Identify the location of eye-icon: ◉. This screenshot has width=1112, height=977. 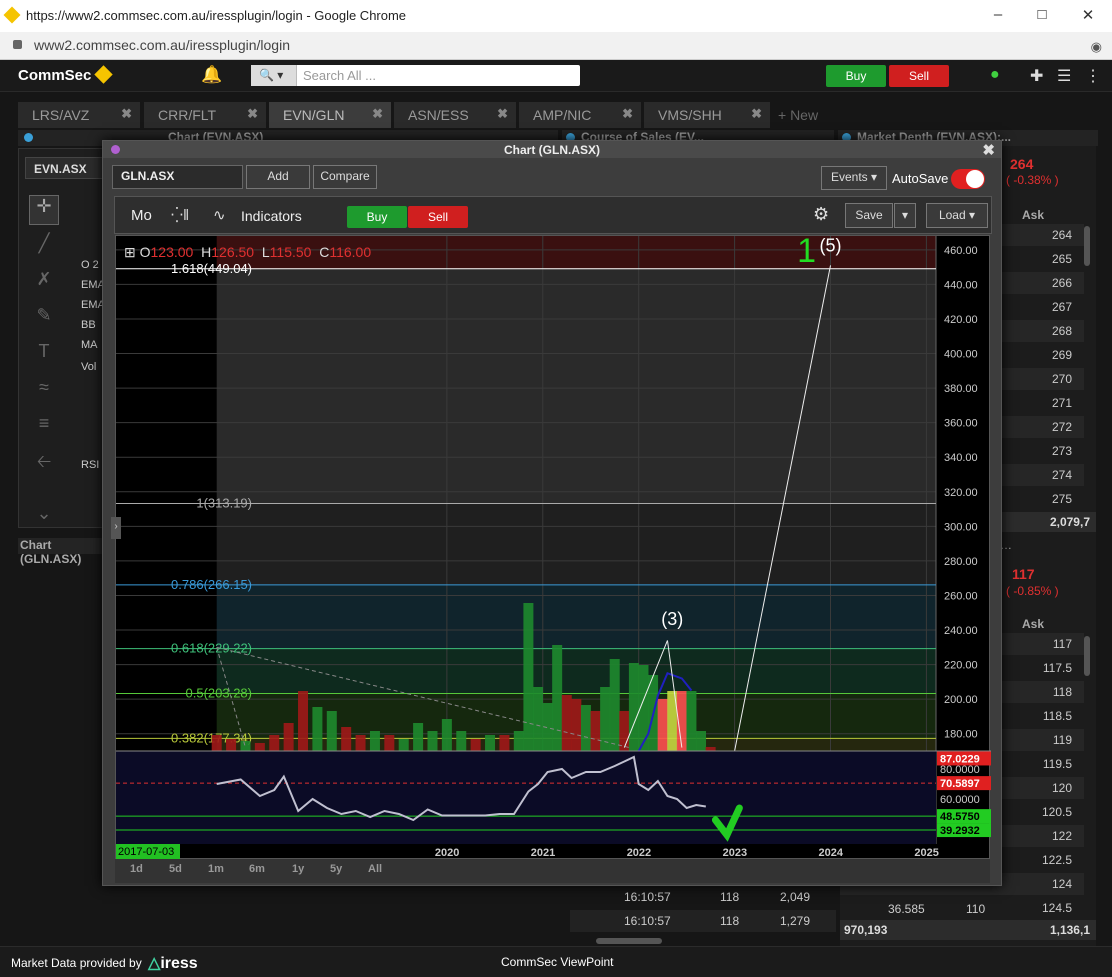
(1096, 47).